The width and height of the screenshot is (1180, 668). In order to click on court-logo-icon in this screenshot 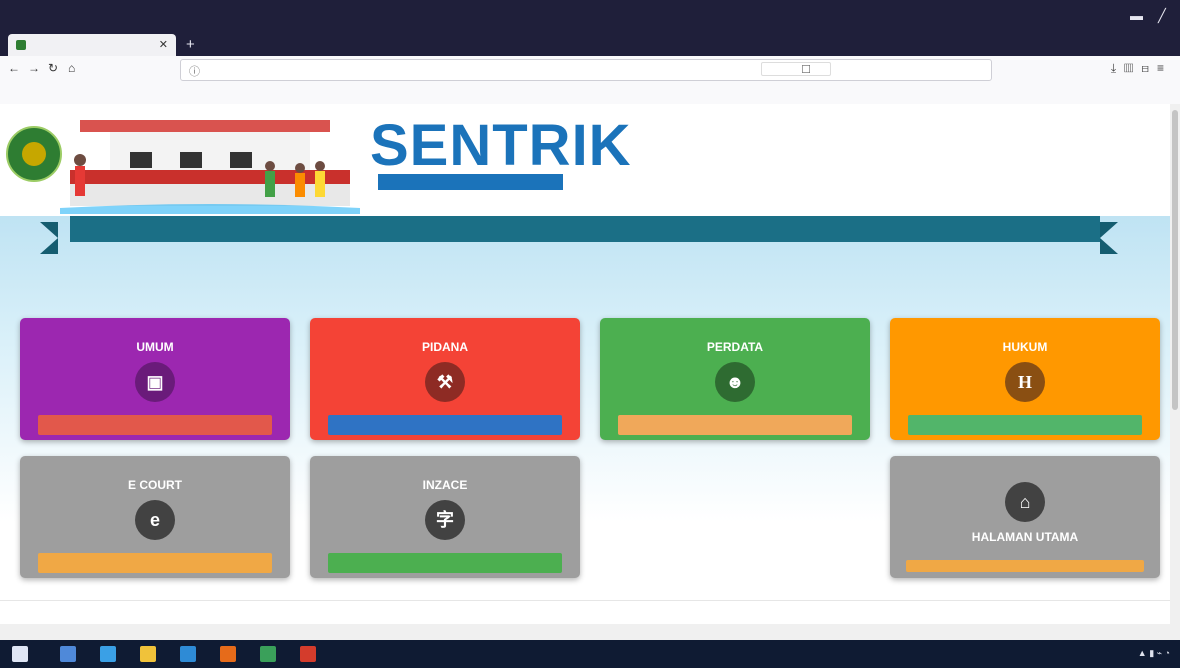, I will do `click(34, 154)`.